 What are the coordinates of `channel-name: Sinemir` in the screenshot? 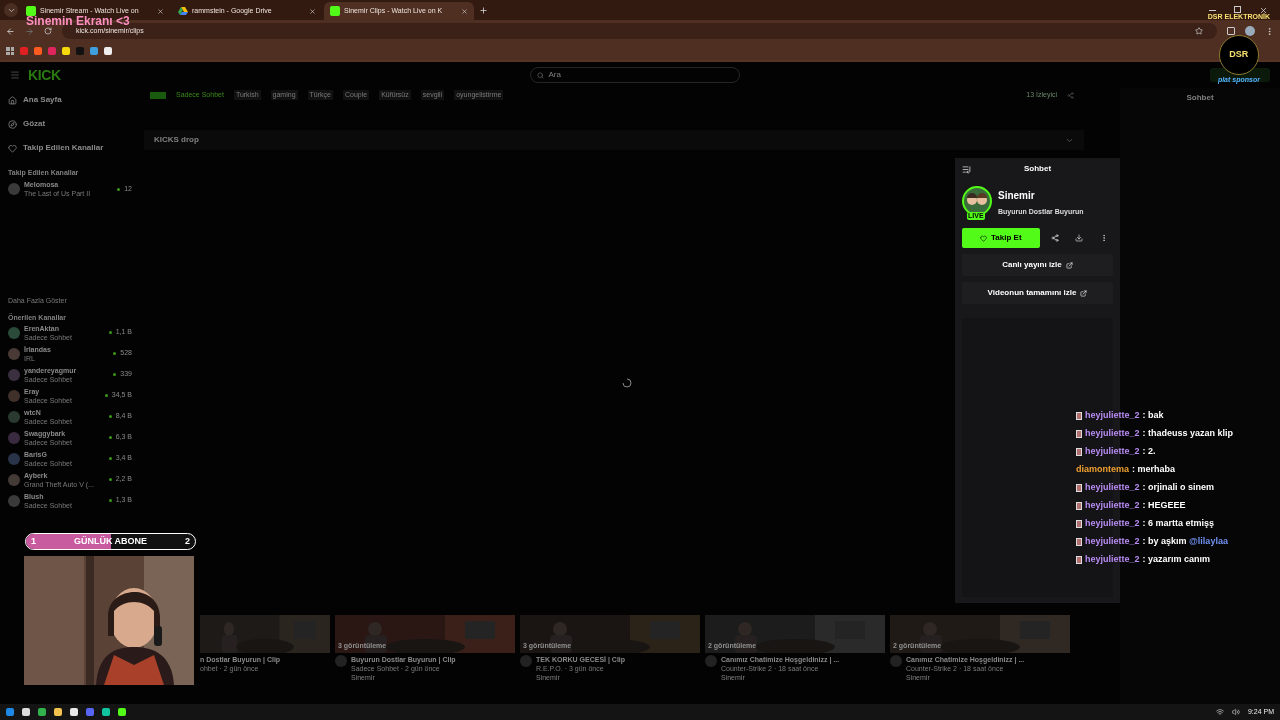 It's located at (1041, 196).